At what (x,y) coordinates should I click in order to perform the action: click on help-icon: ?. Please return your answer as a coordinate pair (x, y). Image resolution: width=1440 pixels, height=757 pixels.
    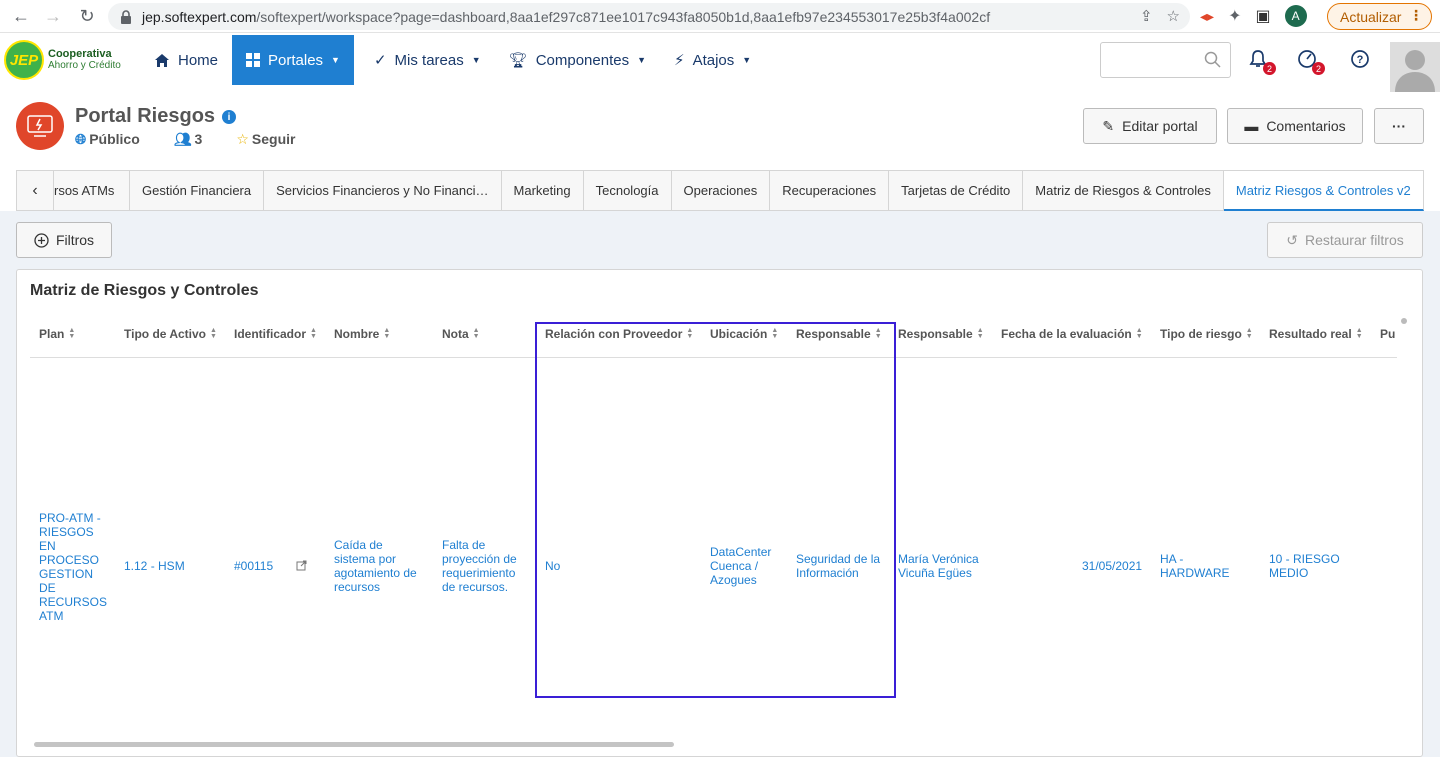
    Looking at the image, I should click on (1361, 60).